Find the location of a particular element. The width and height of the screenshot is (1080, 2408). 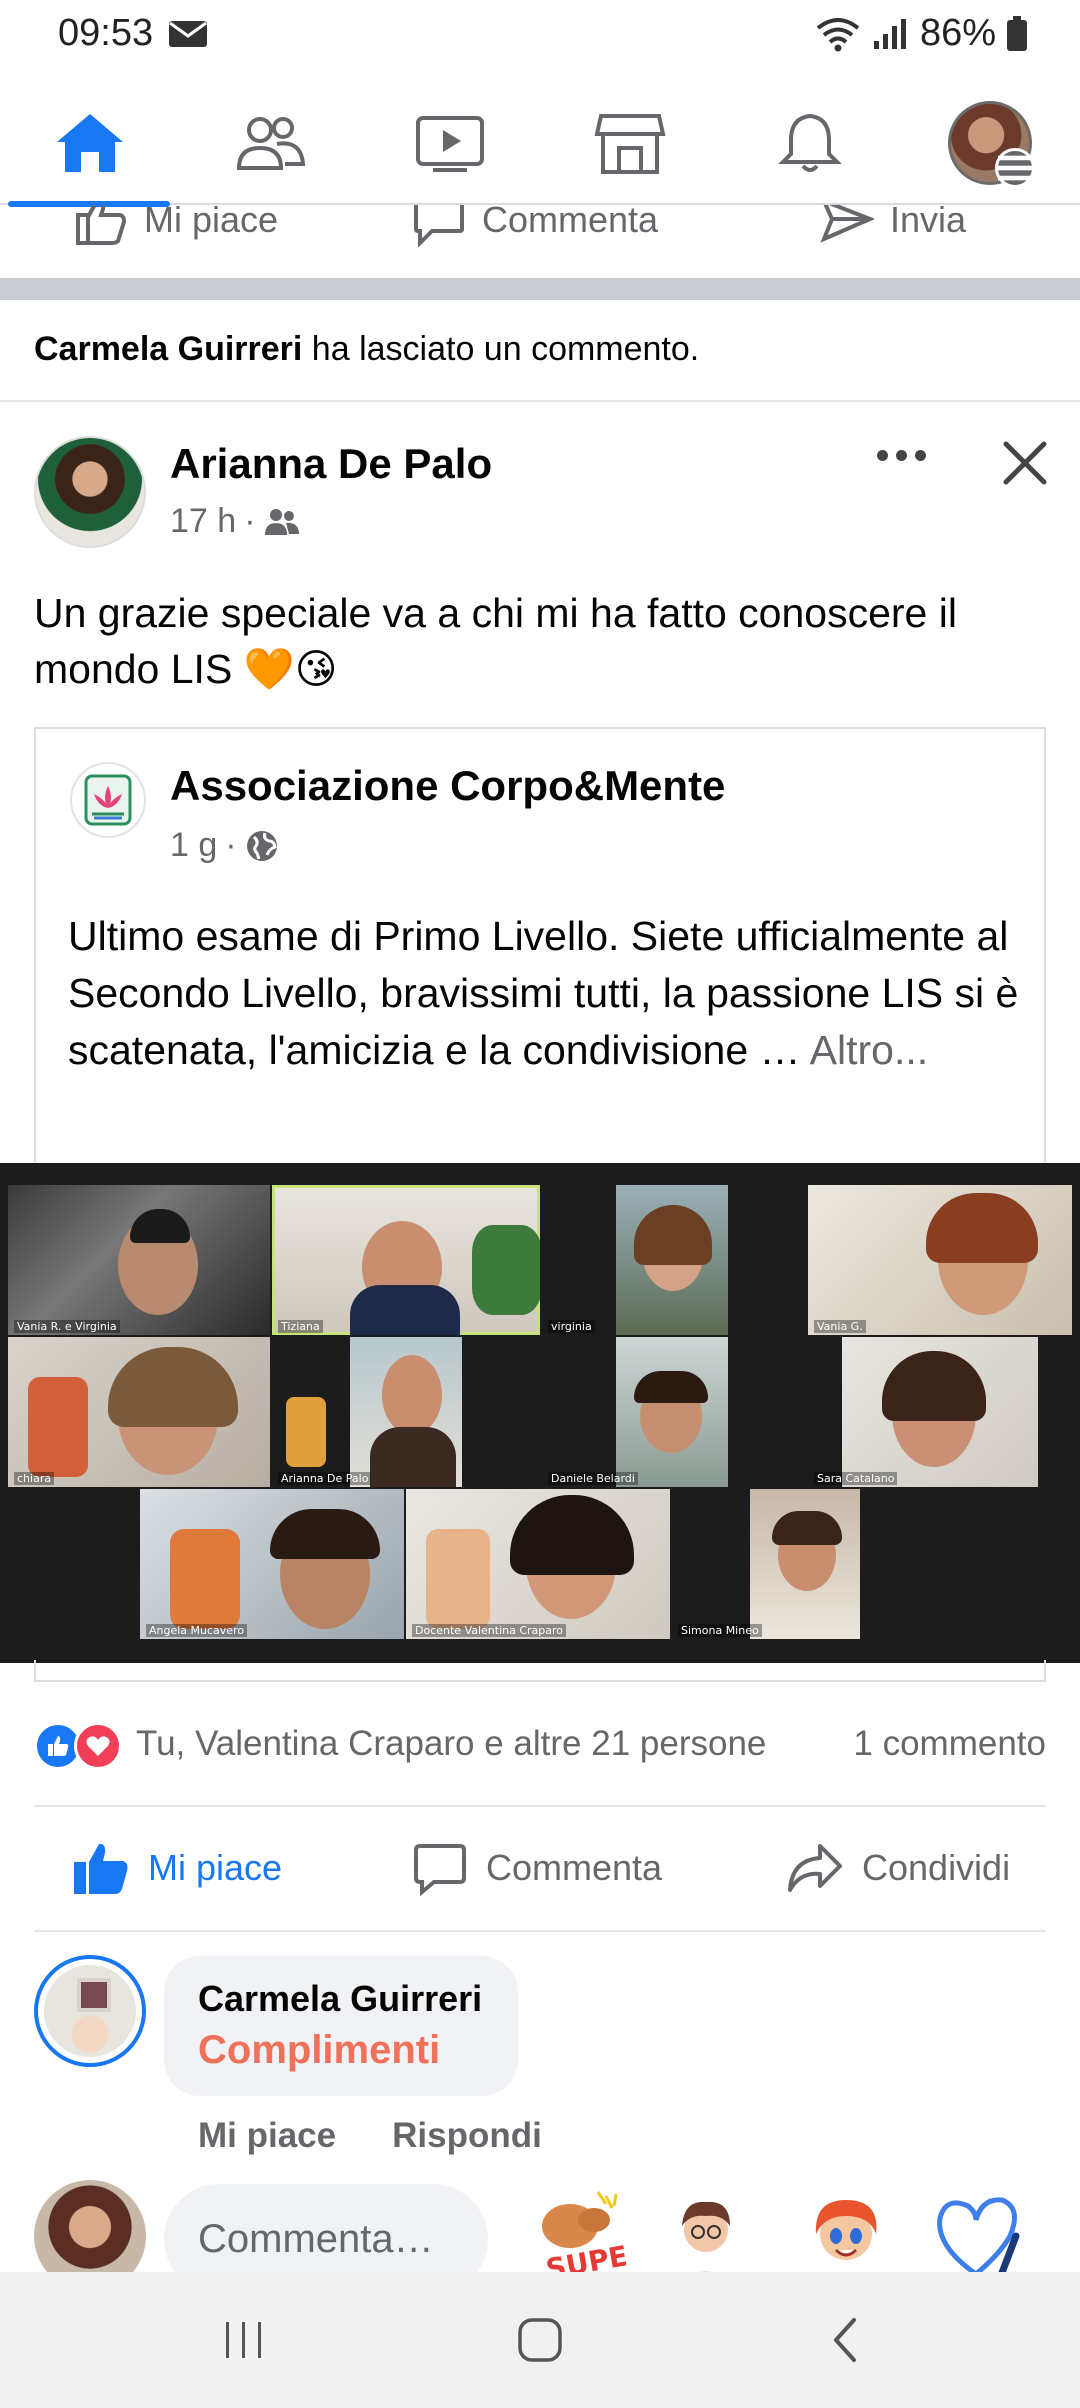

home-system-icon is located at coordinates (540, 2340).